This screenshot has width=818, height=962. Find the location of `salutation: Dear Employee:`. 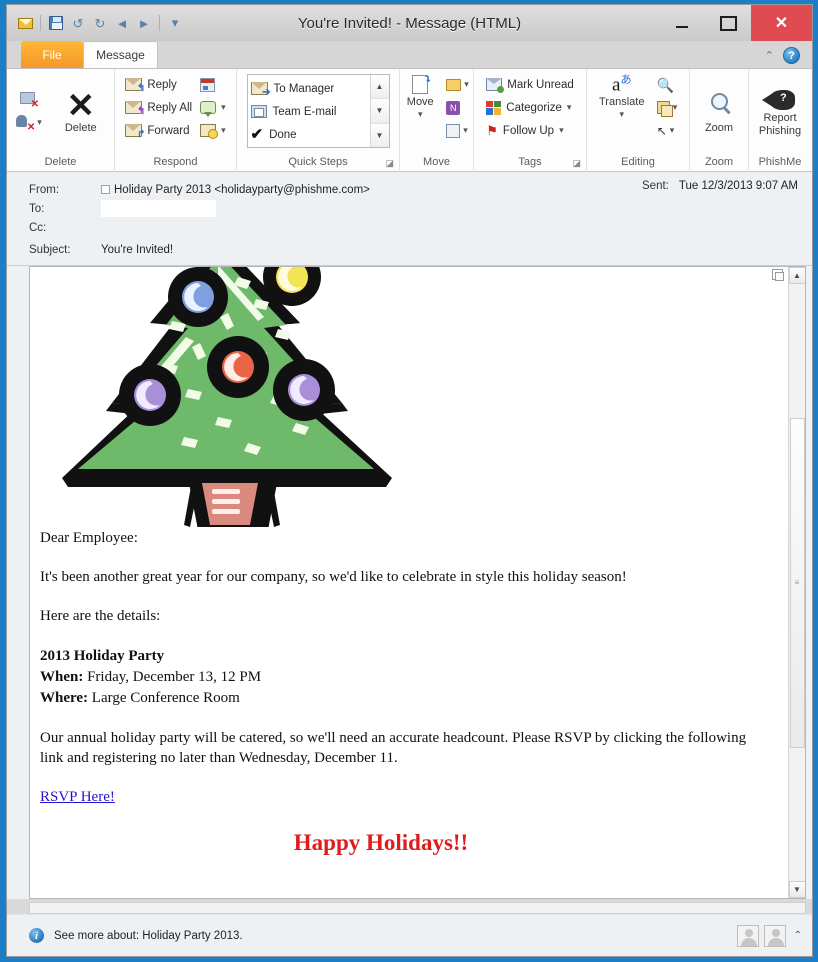

salutation: Dear Employee: is located at coordinates (89, 538).